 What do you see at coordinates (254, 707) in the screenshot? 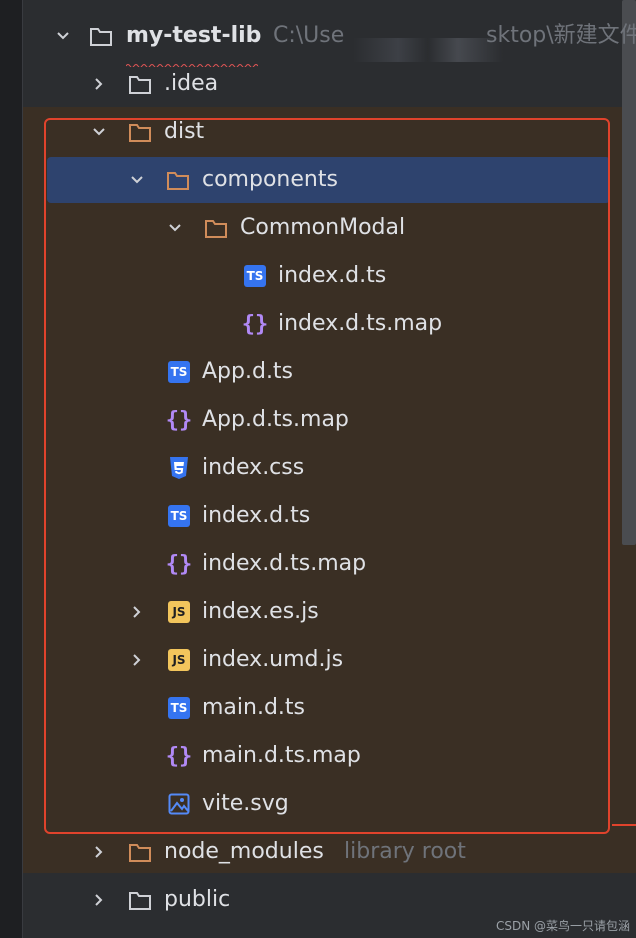
I see `tree-item-label: main.d.ts` at bounding box center [254, 707].